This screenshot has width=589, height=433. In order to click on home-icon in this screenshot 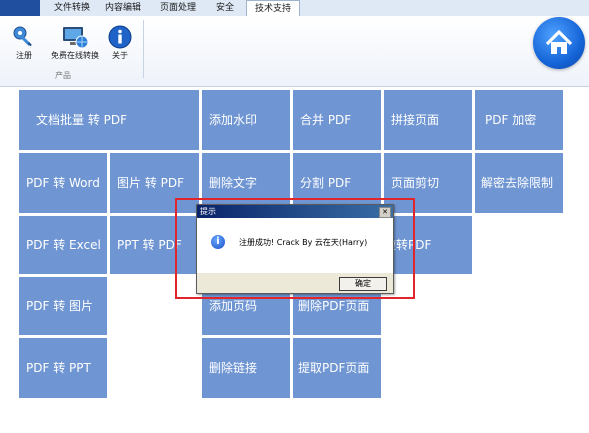, I will do `click(559, 42)`.